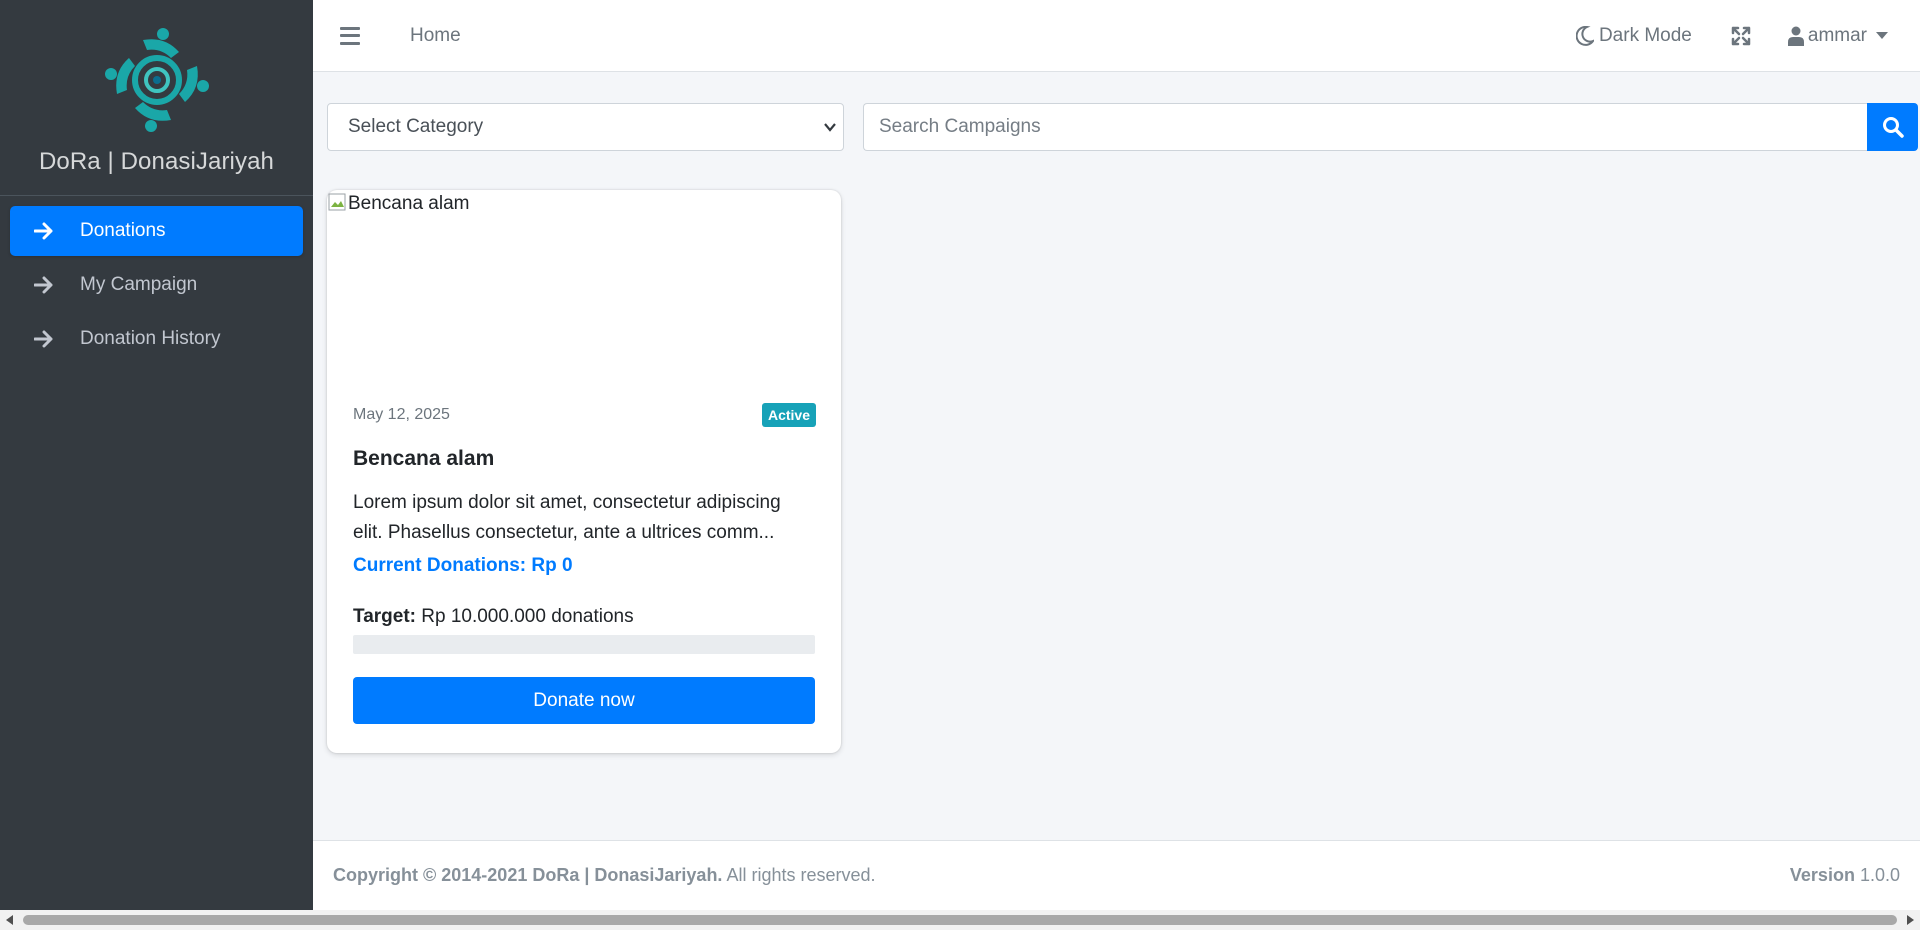 Image resolution: width=1920 pixels, height=930 pixels. I want to click on search-button, so click(1892, 127).